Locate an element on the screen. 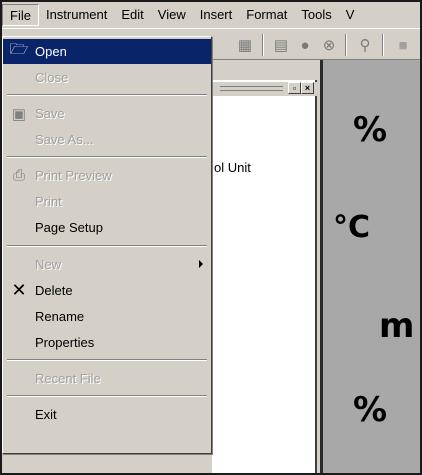 The width and height of the screenshot is (422, 475). menu-item-page-setup: Page Setup is located at coordinates (107, 227).